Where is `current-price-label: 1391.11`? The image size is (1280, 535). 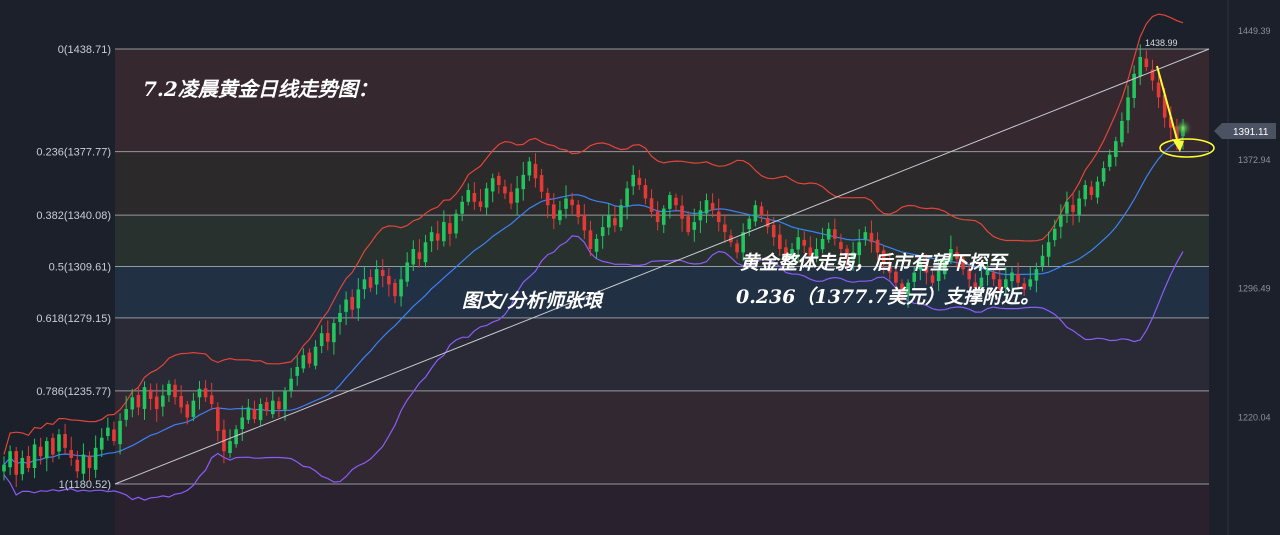
current-price-label: 1391.11 is located at coordinates (1251, 132).